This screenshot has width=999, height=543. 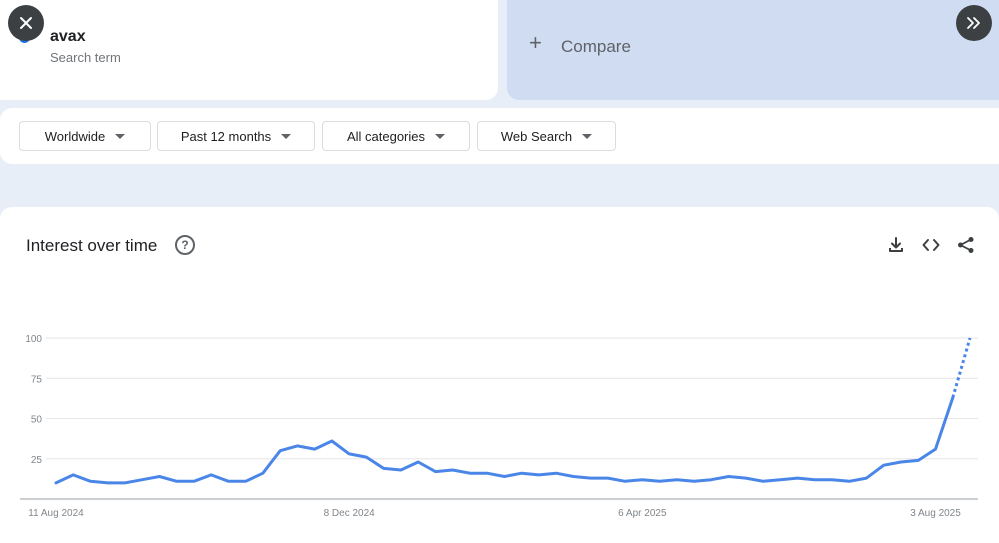 I want to click on x-tick-label: 6 Apr 2025, so click(x=642, y=513).